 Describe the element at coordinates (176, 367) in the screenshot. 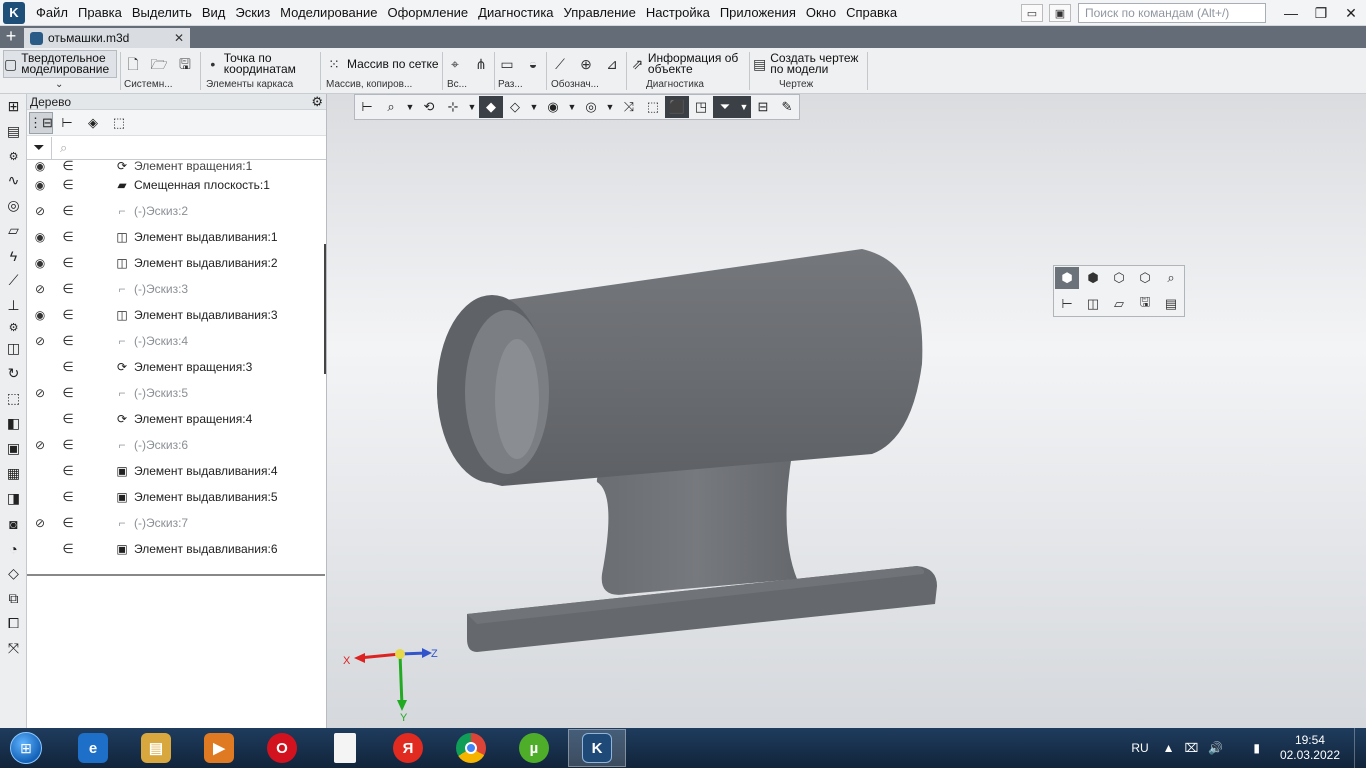

I see `tree-row: ∈ ⟳ Элемент вращения:3` at that location.